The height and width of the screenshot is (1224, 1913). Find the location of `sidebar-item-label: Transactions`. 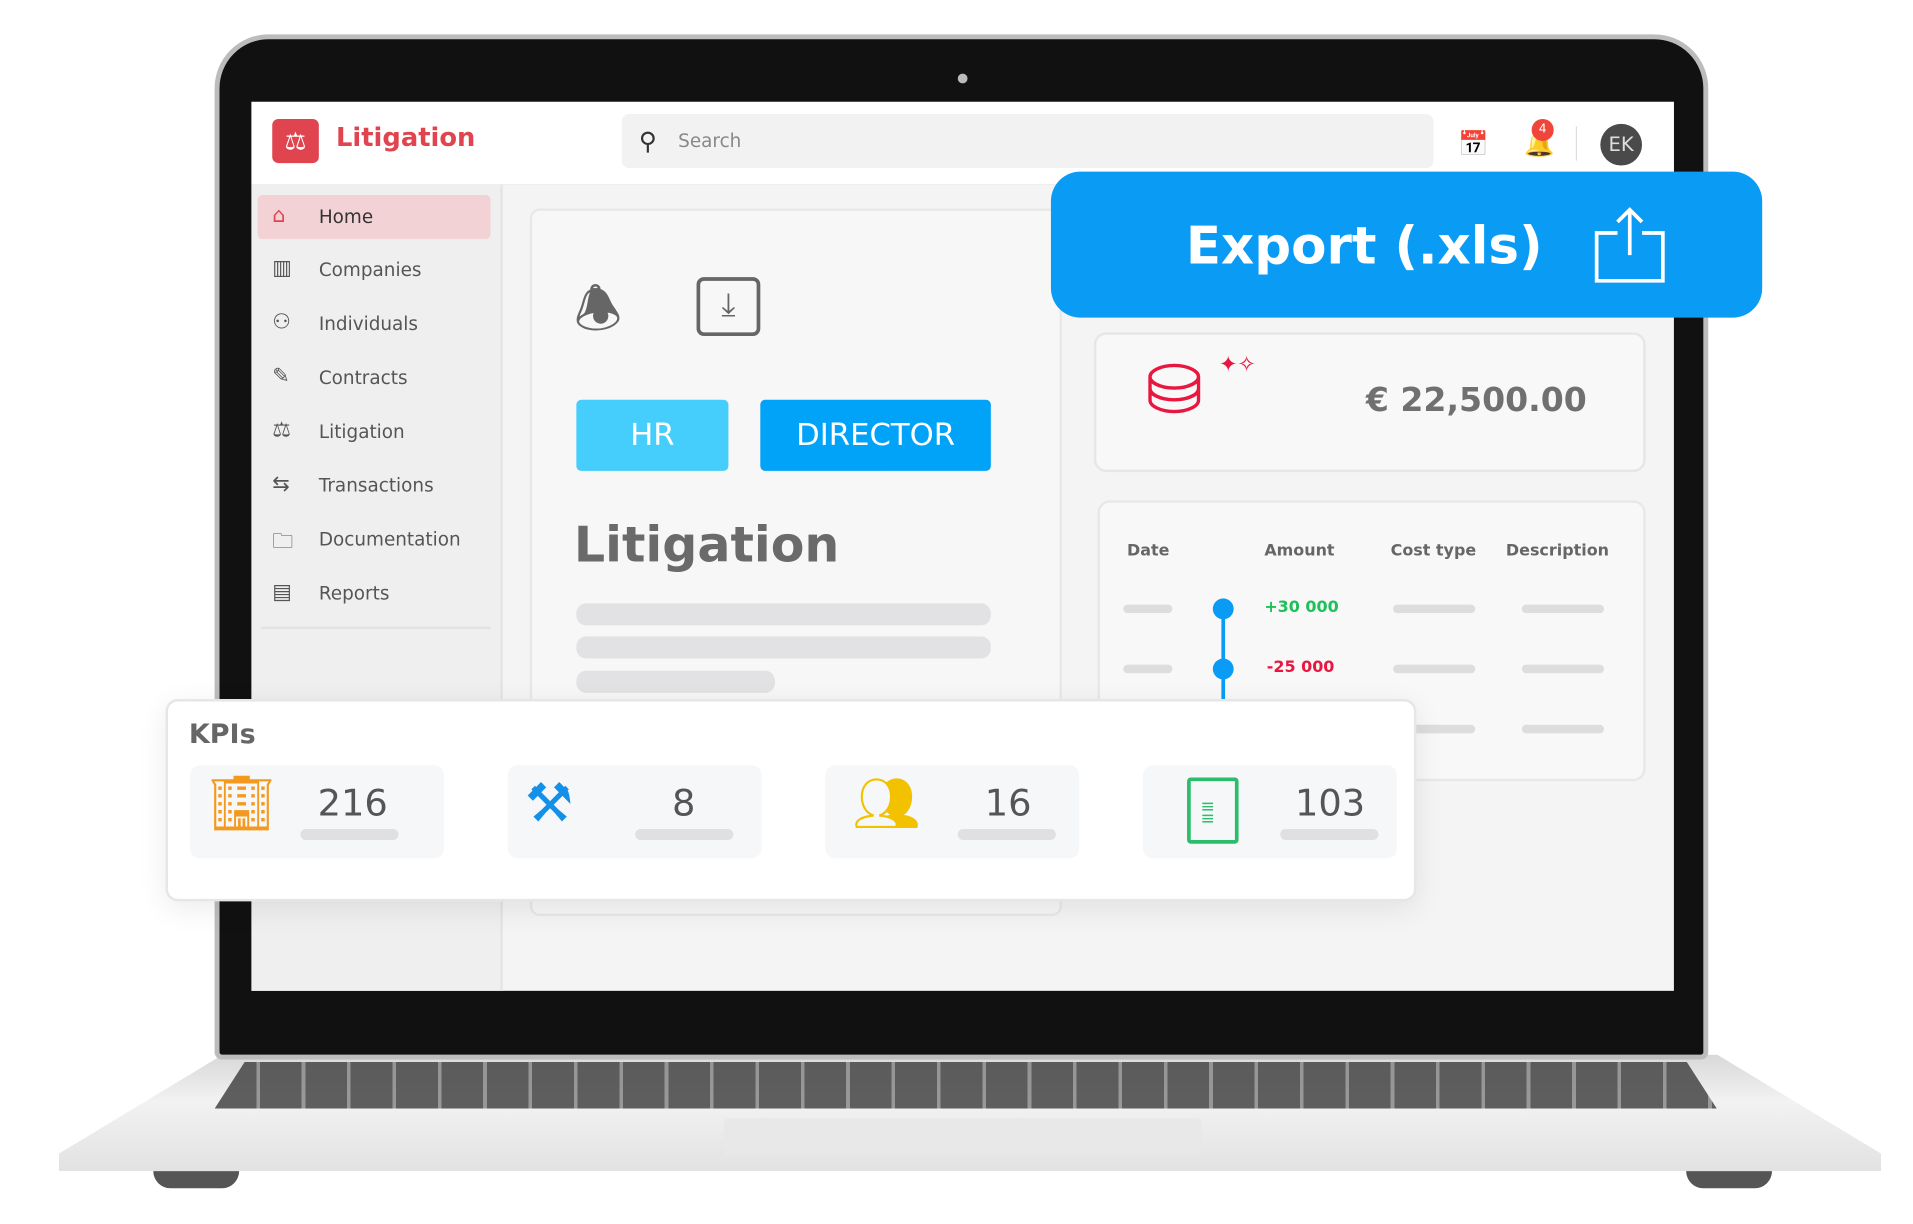

sidebar-item-label: Transactions is located at coordinates (376, 485).